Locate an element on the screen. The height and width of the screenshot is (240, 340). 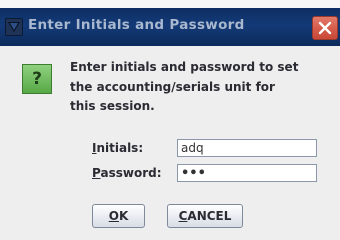
cancel-label-text: ANCEL is located at coordinates (209, 216).